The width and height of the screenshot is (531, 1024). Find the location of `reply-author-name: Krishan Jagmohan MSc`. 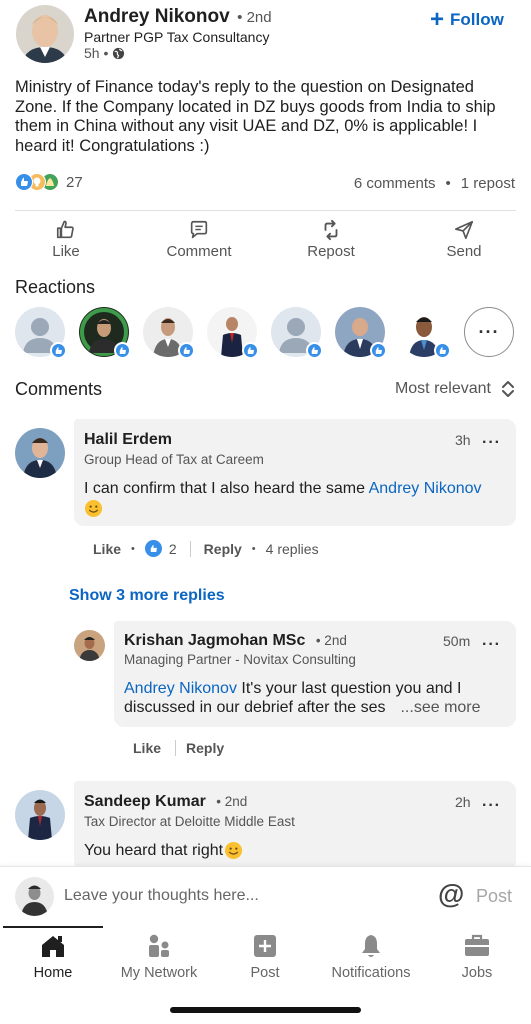

reply-author-name: Krishan Jagmohan MSc is located at coordinates (214, 640).